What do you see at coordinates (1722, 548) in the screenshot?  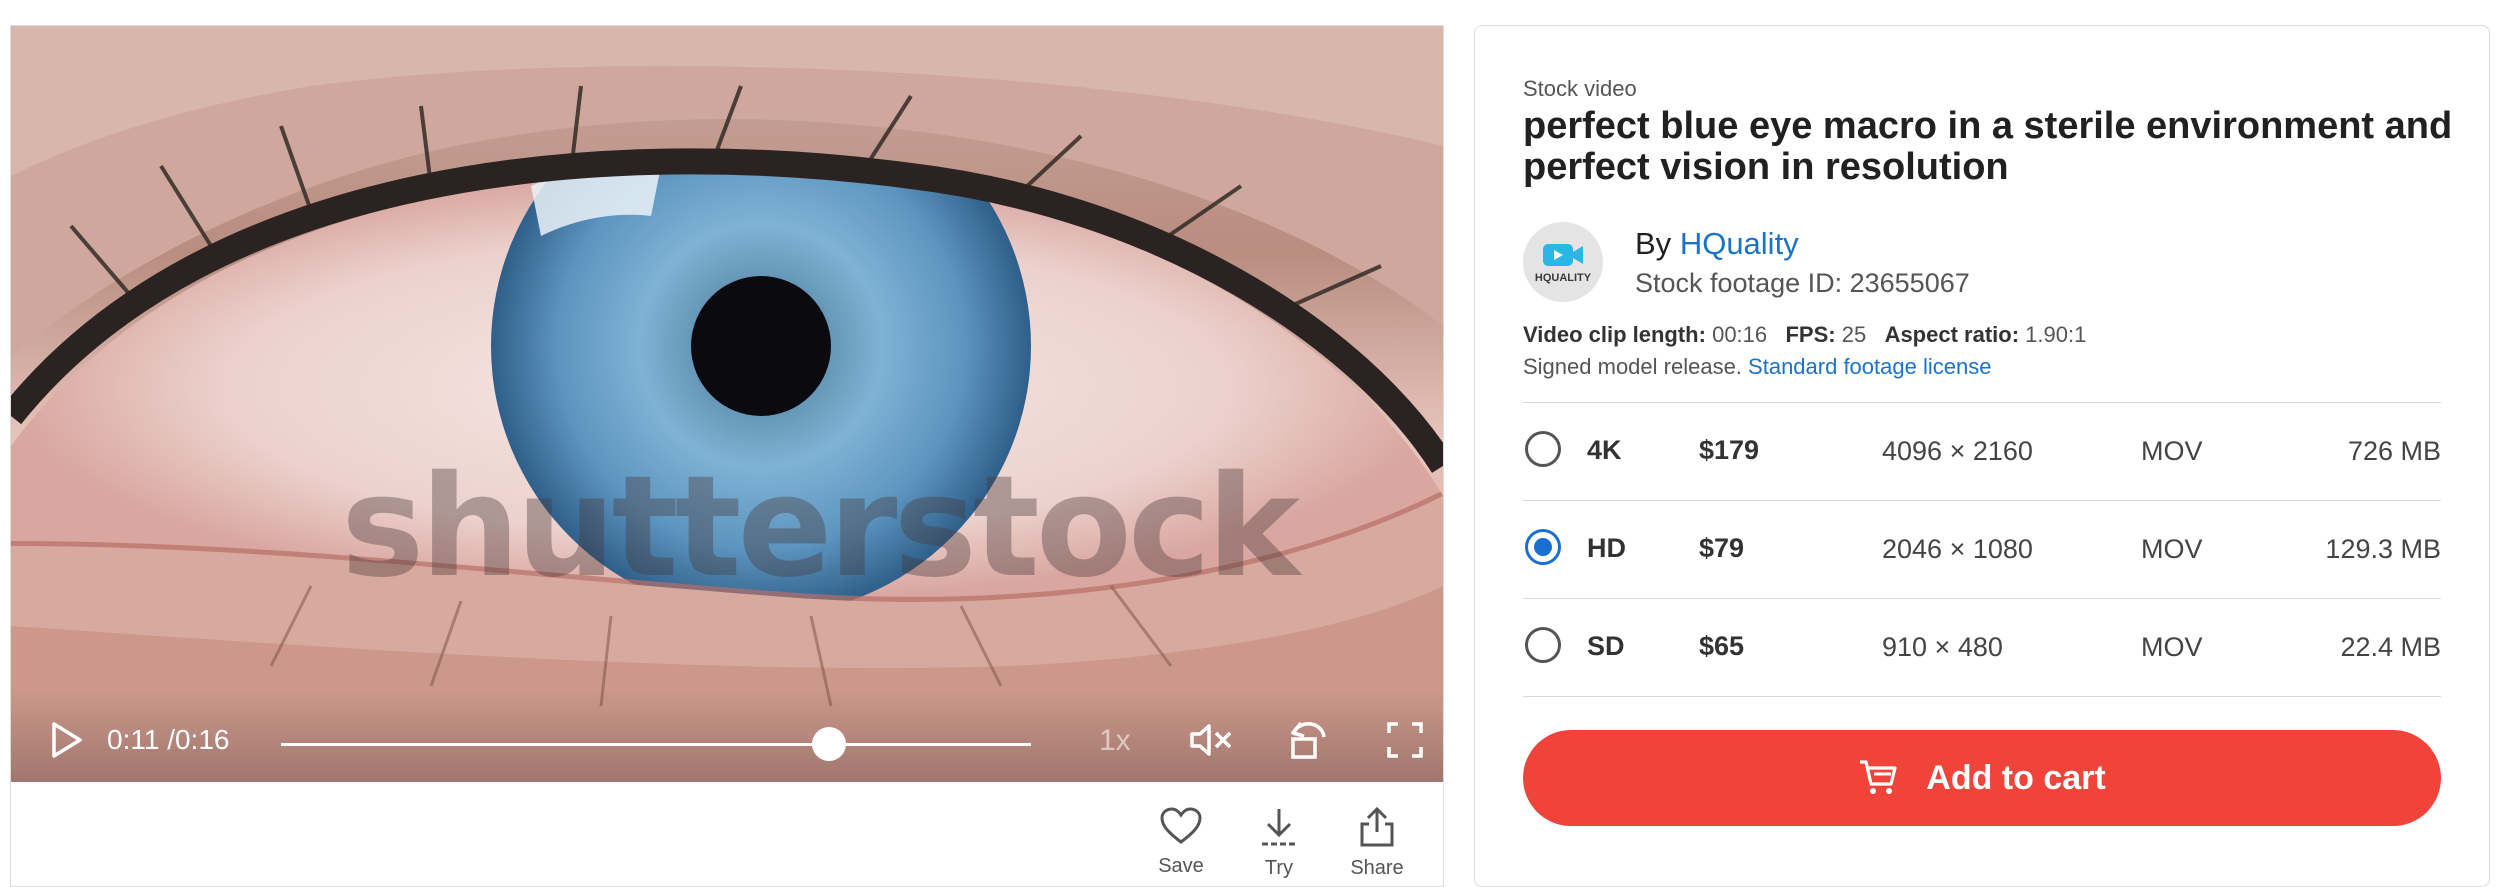 I see `option-price: $79` at bounding box center [1722, 548].